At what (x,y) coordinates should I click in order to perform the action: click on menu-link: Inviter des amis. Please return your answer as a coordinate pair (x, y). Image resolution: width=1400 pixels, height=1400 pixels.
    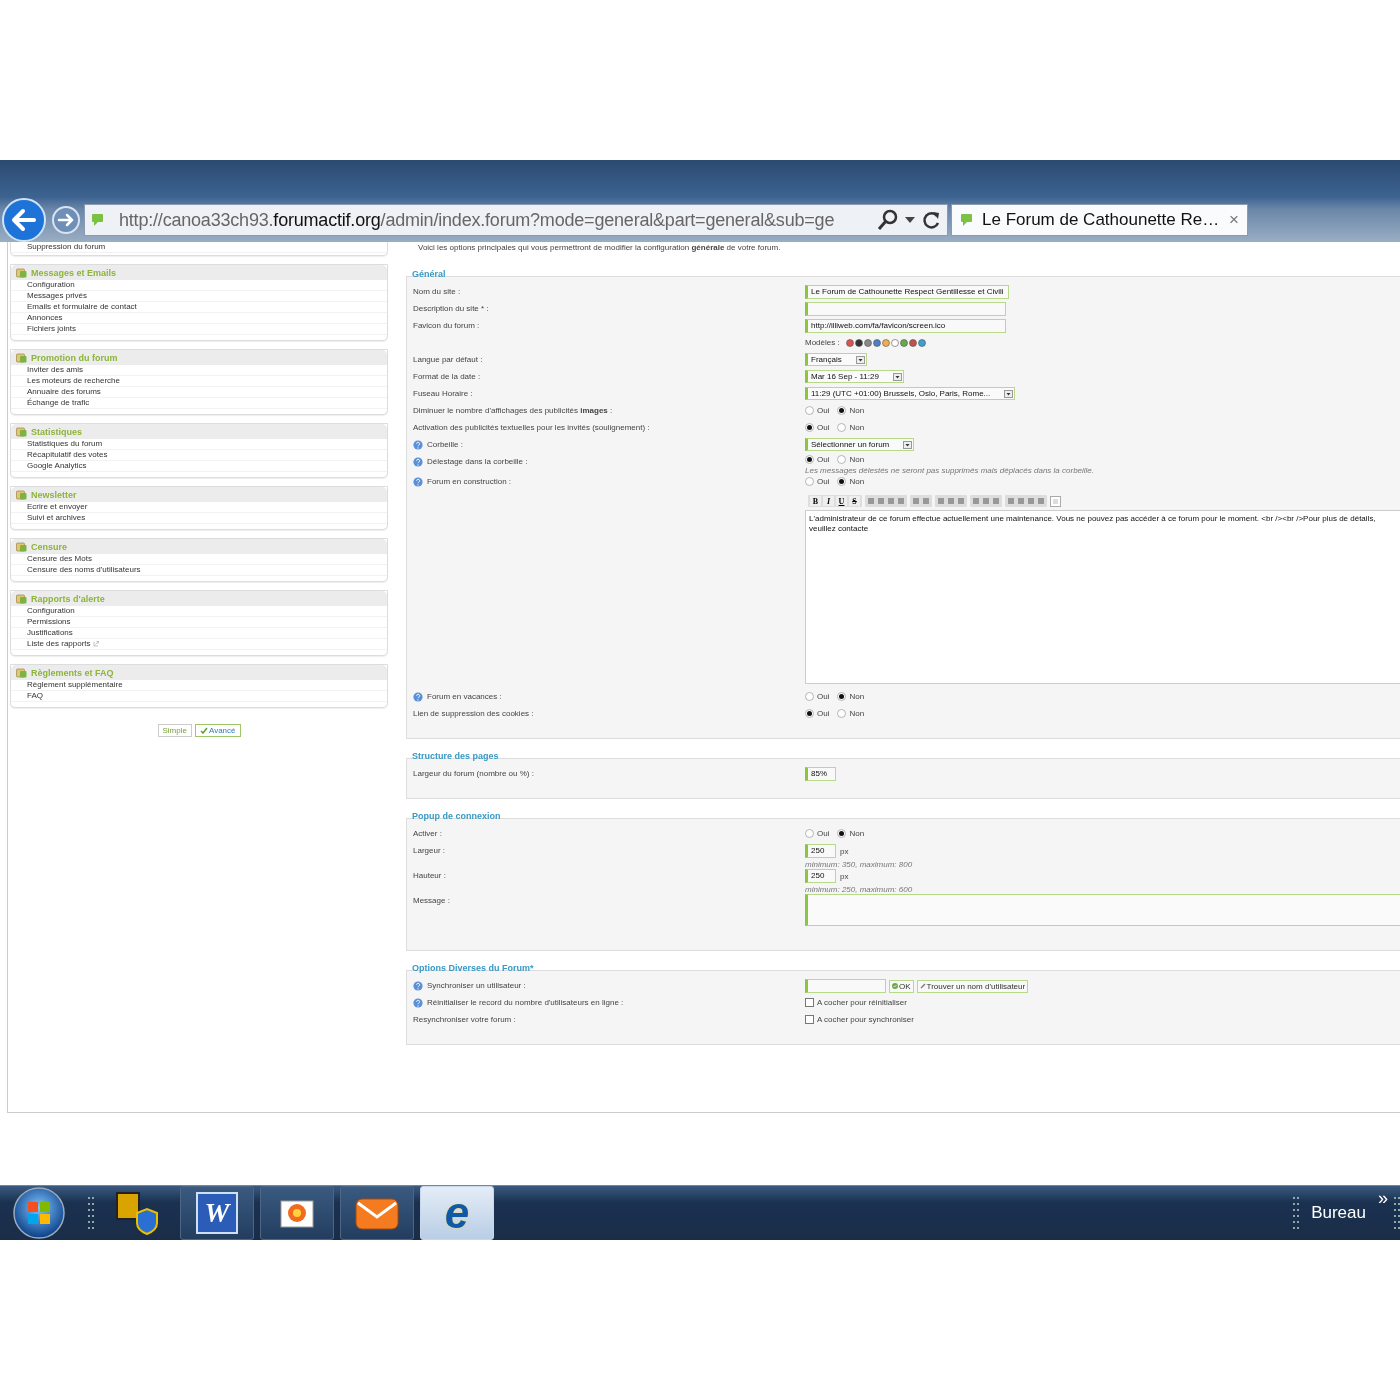
    Looking at the image, I should click on (55, 370).